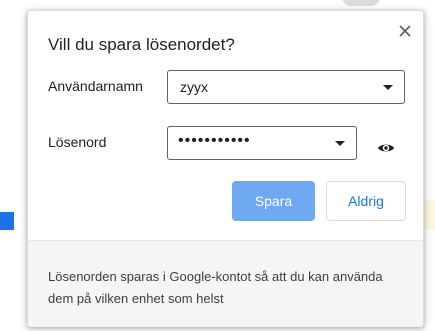  What do you see at coordinates (273, 201) in the screenshot?
I see `save-button: Spara` at bounding box center [273, 201].